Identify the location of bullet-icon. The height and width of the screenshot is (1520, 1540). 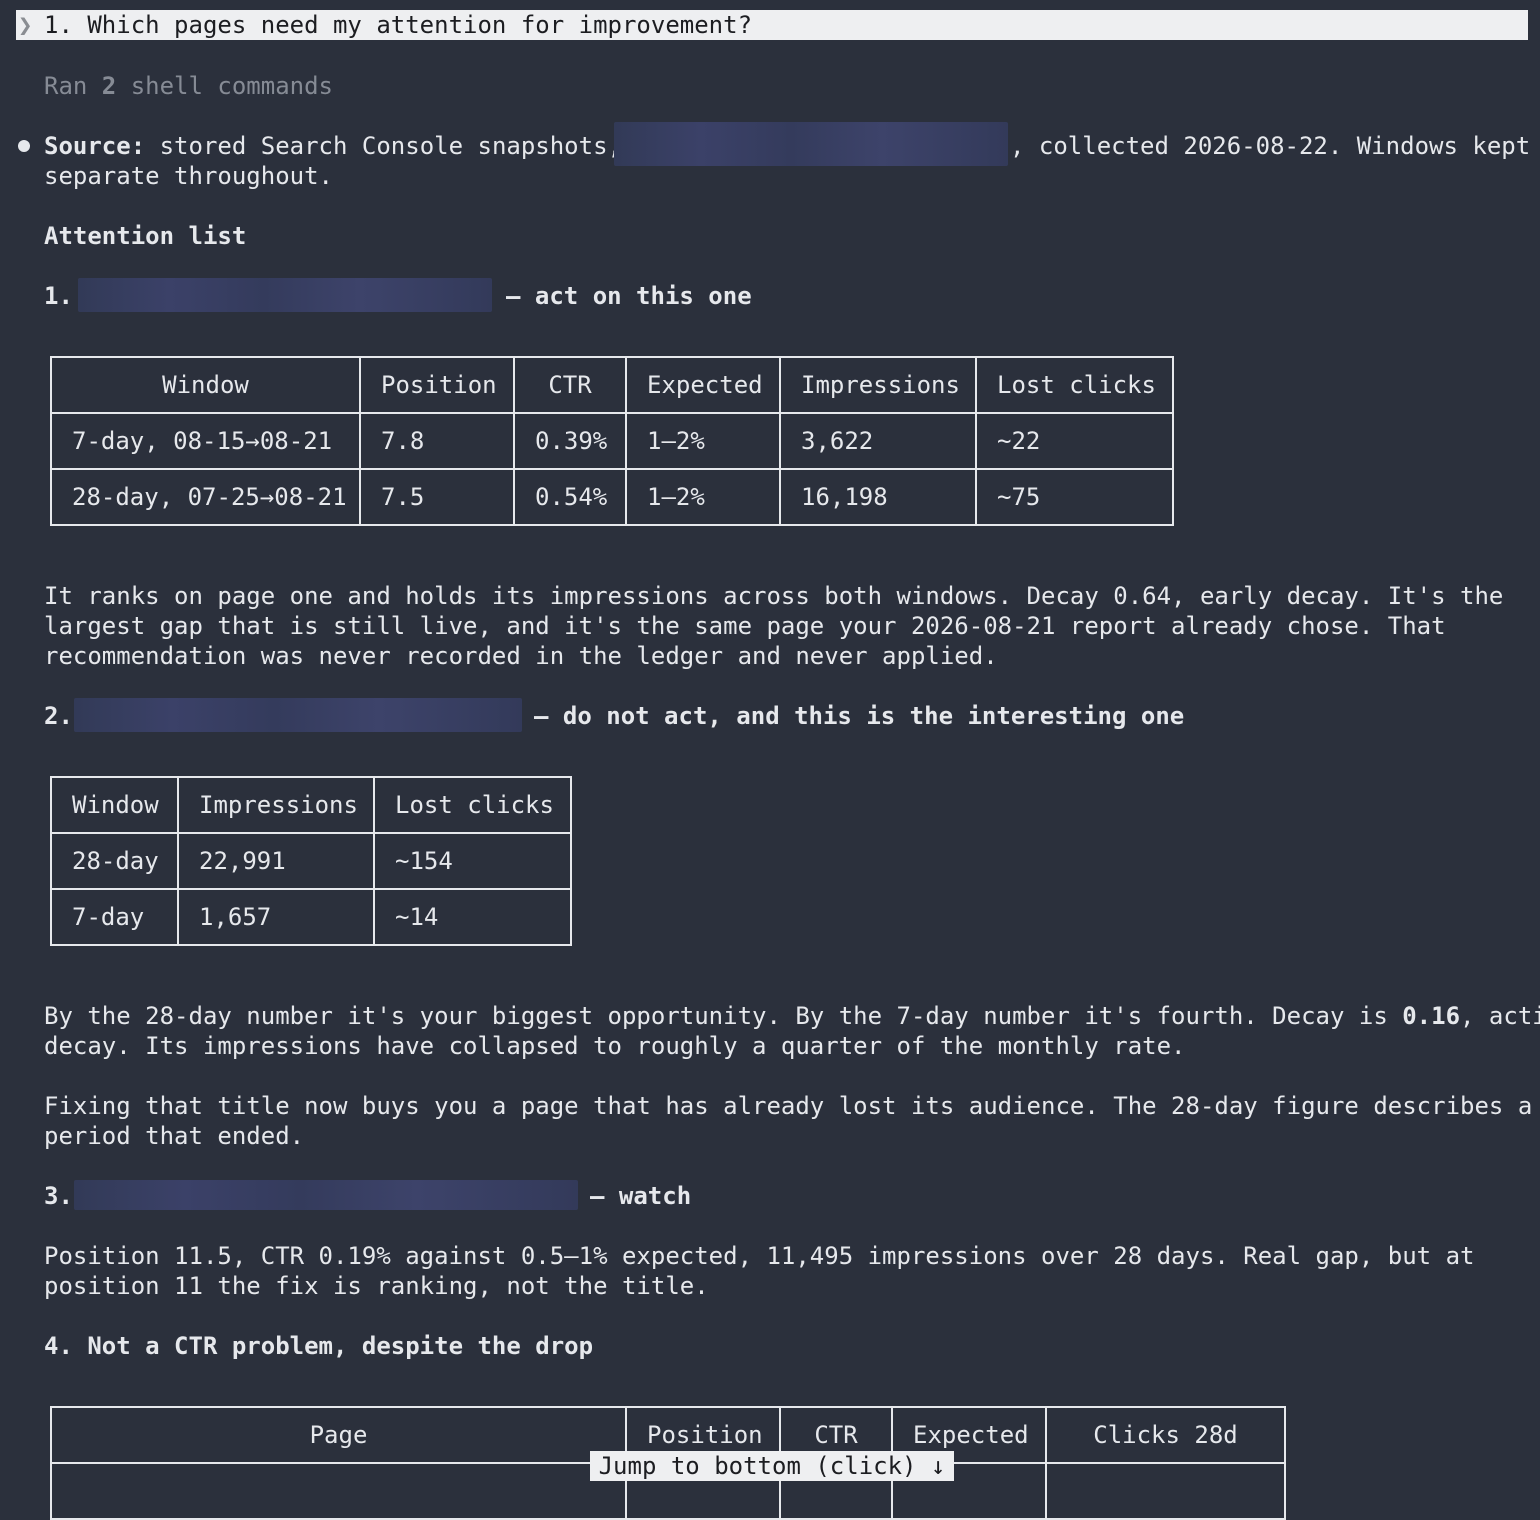
(24, 146).